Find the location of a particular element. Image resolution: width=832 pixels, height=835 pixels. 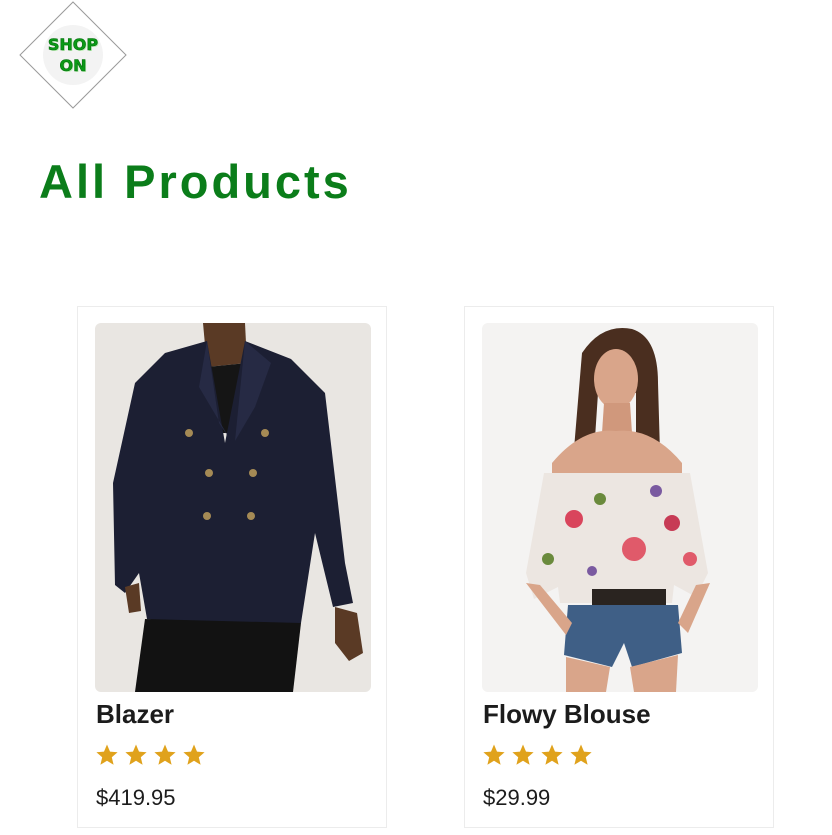

logo-diamond-icon is located at coordinates (73, 55).